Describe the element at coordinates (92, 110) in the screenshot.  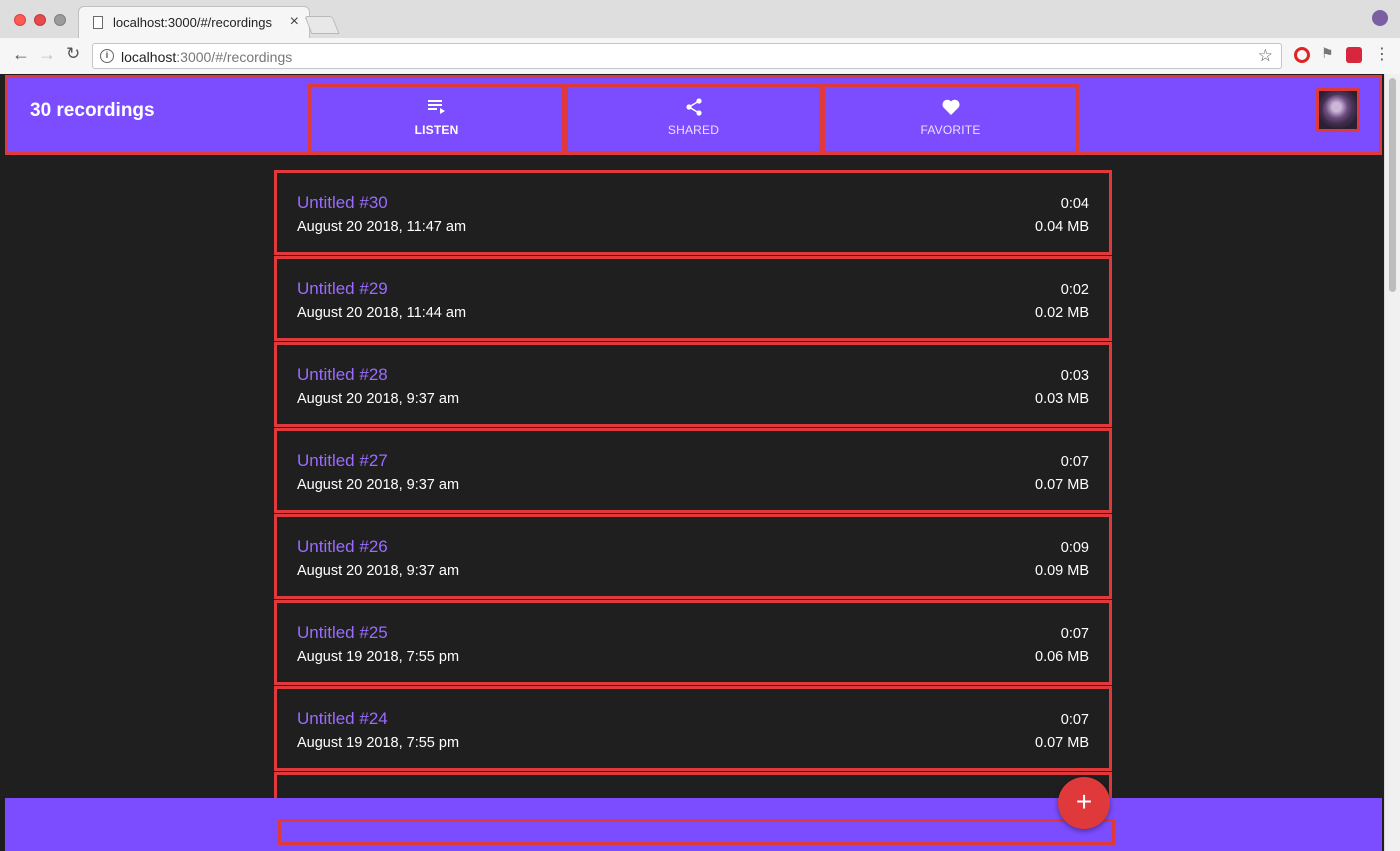
I see `page-title: 30 recordings` at that location.